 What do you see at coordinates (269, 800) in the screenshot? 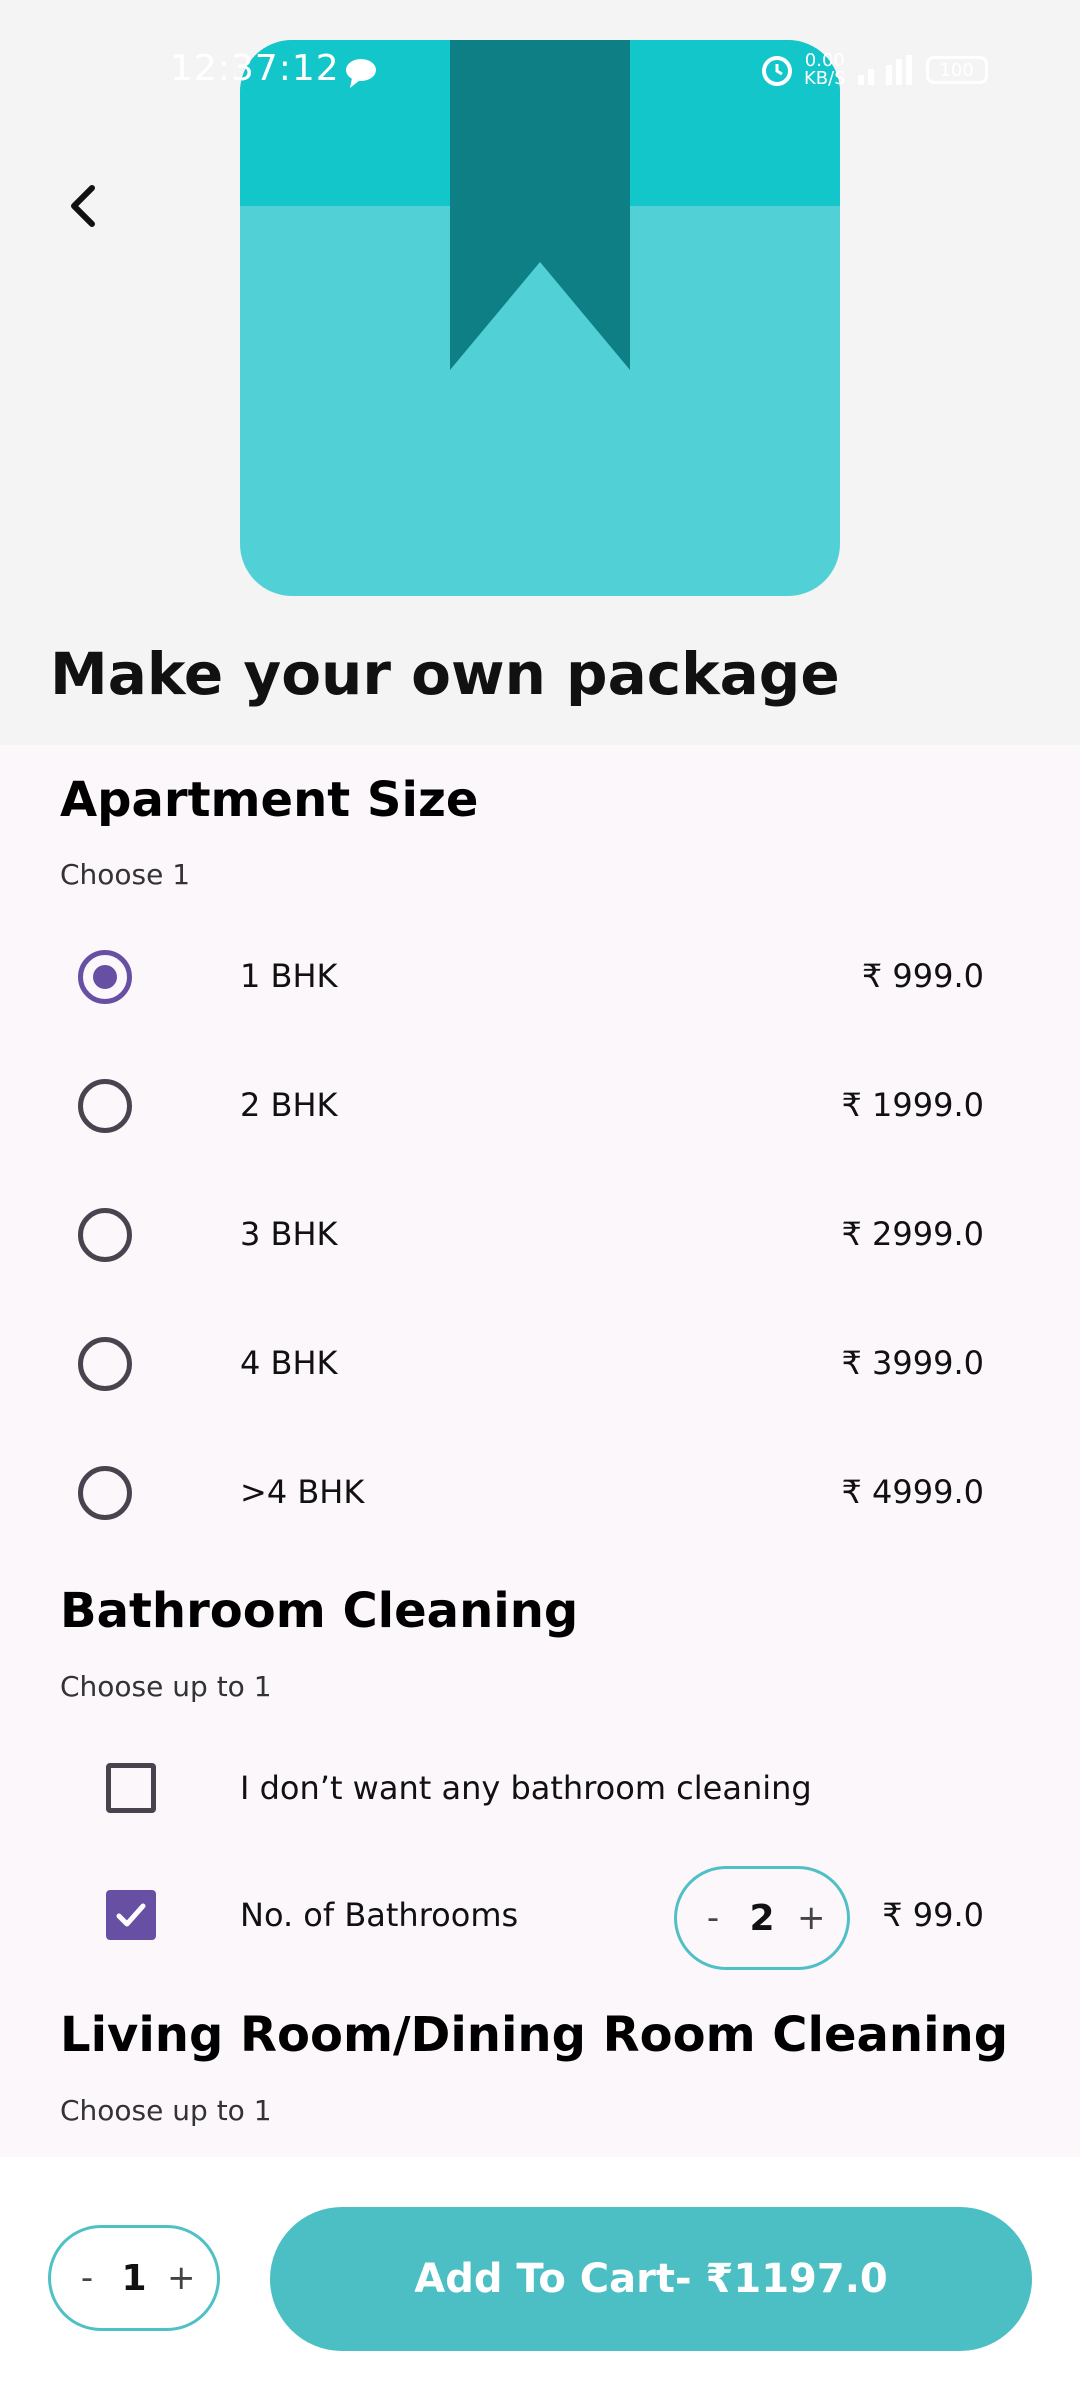
I see `apartment-size-title: Apartment Size` at bounding box center [269, 800].